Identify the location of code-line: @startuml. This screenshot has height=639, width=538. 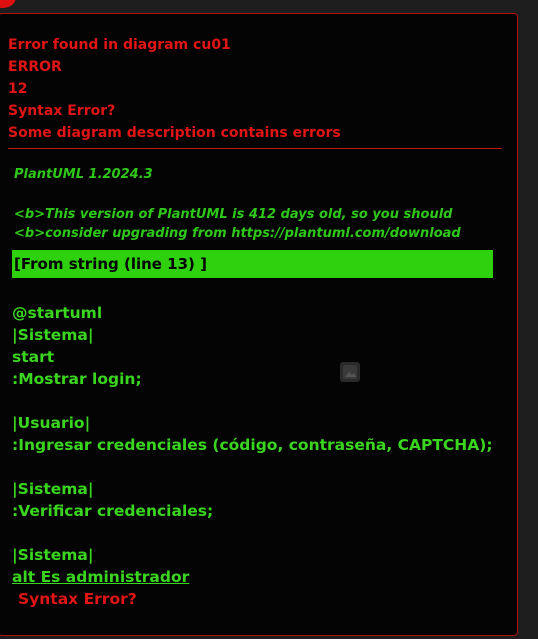
(57, 313).